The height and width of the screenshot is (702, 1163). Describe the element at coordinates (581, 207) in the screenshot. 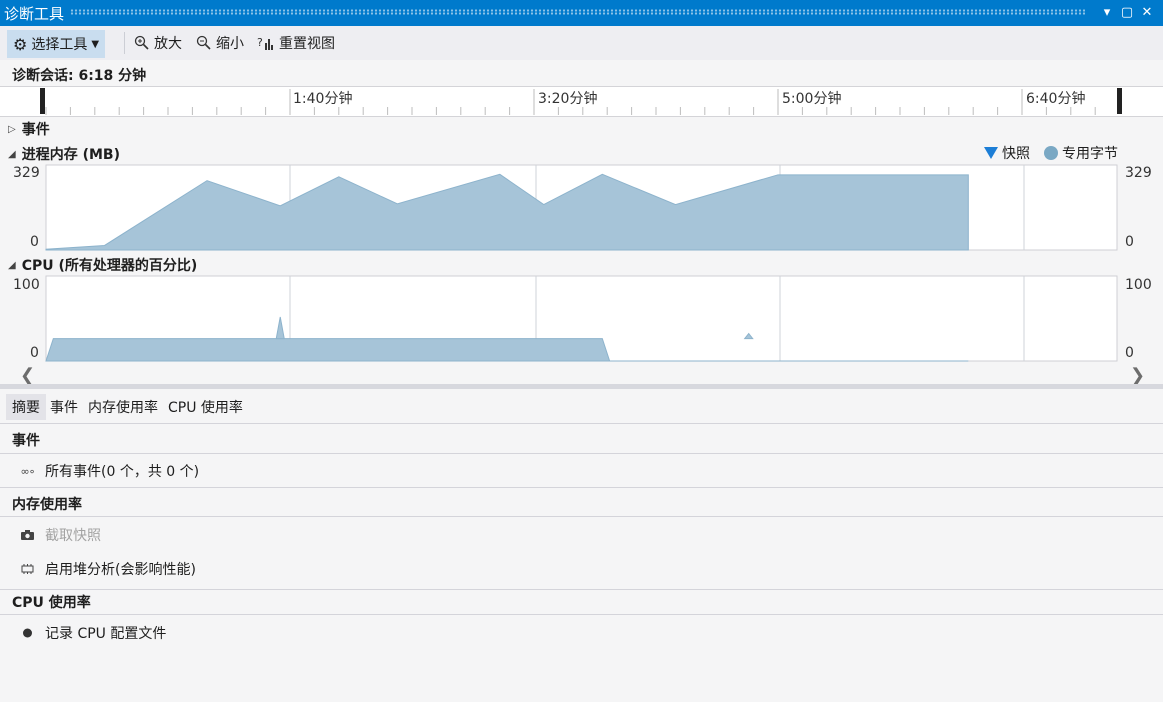

I see `memory-chart` at that location.